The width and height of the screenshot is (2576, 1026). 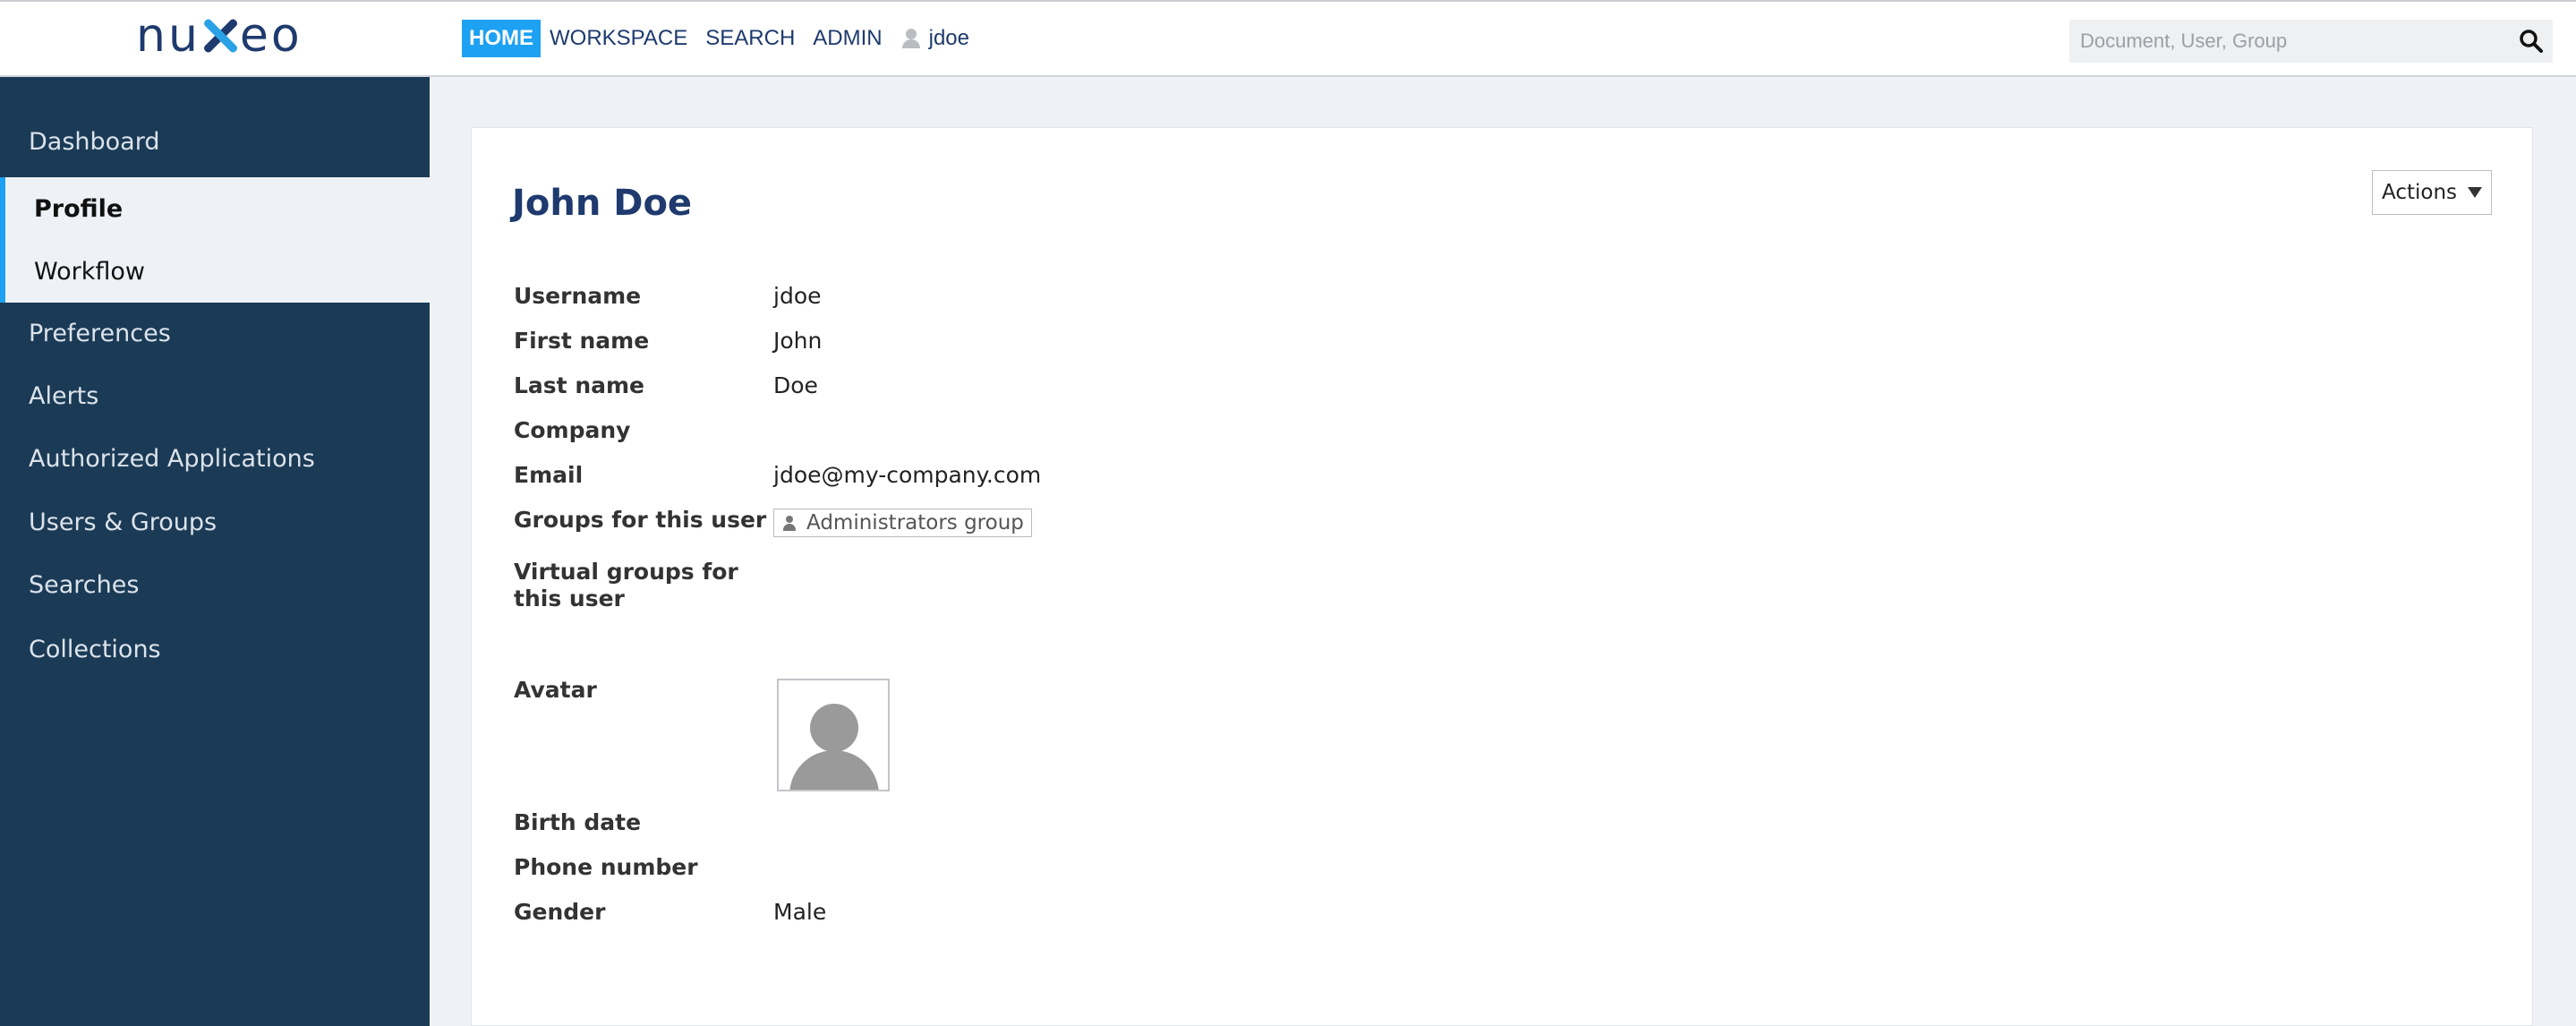 I want to click on field-value-gender: Male, so click(x=800, y=912).